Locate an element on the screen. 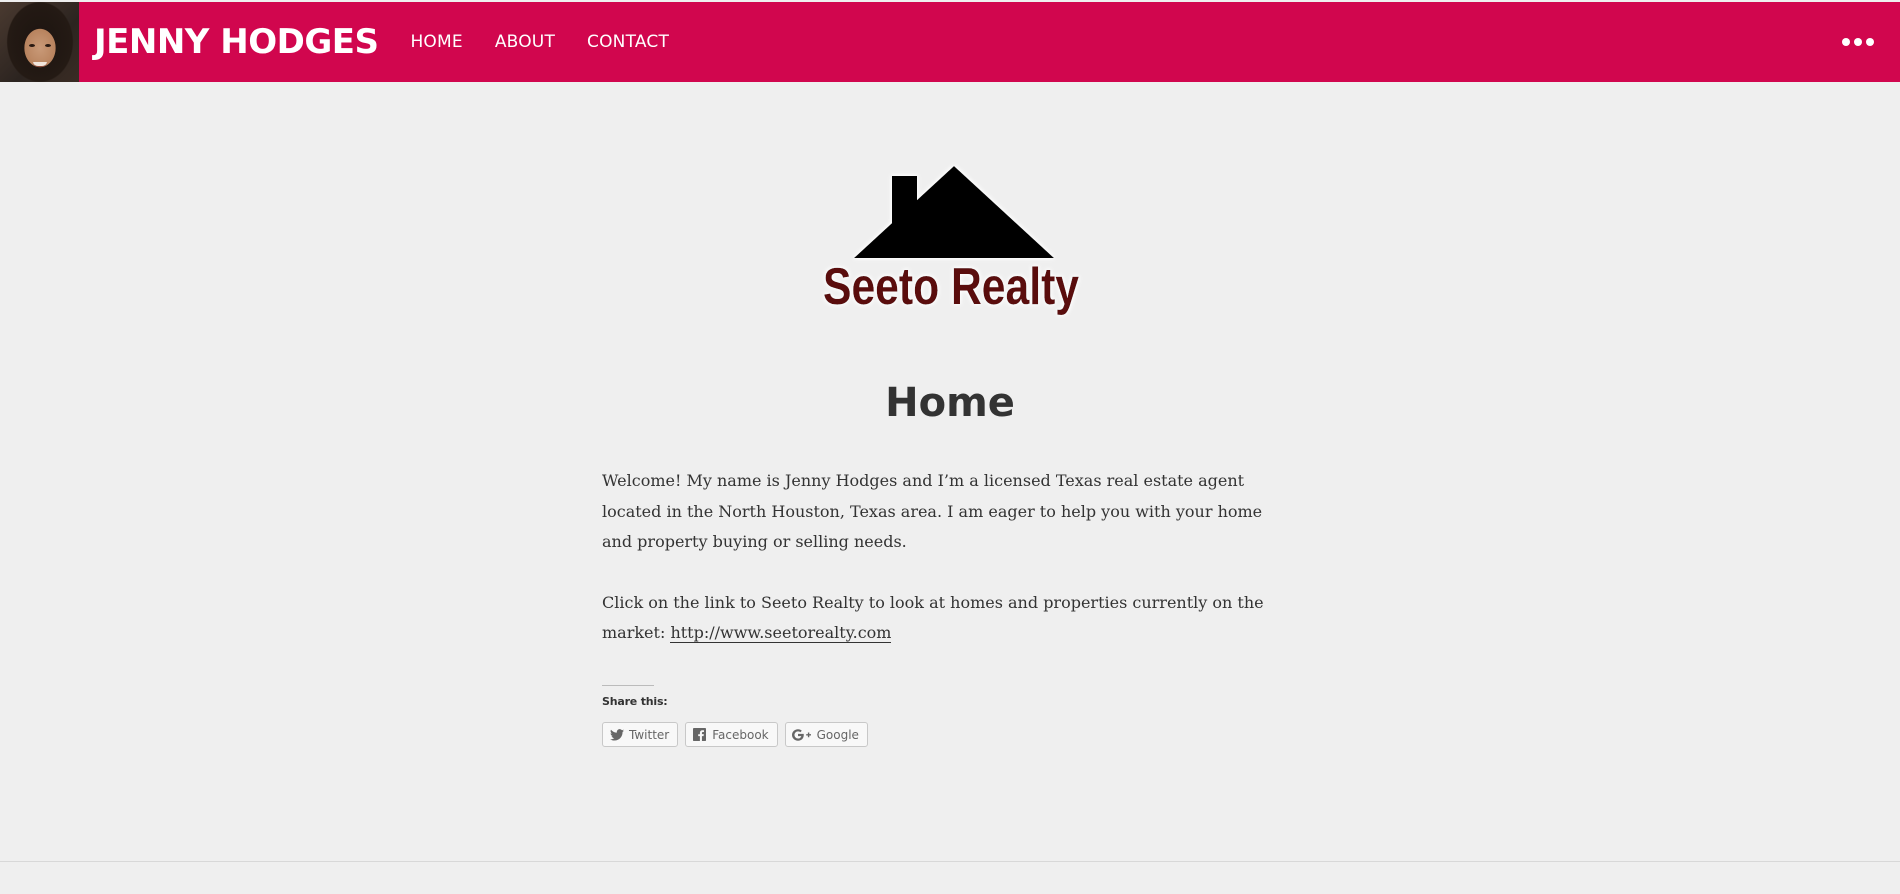 The width and height of the screenshot is (1900, 894). page-title: Home is located at coordinates (950, 403).